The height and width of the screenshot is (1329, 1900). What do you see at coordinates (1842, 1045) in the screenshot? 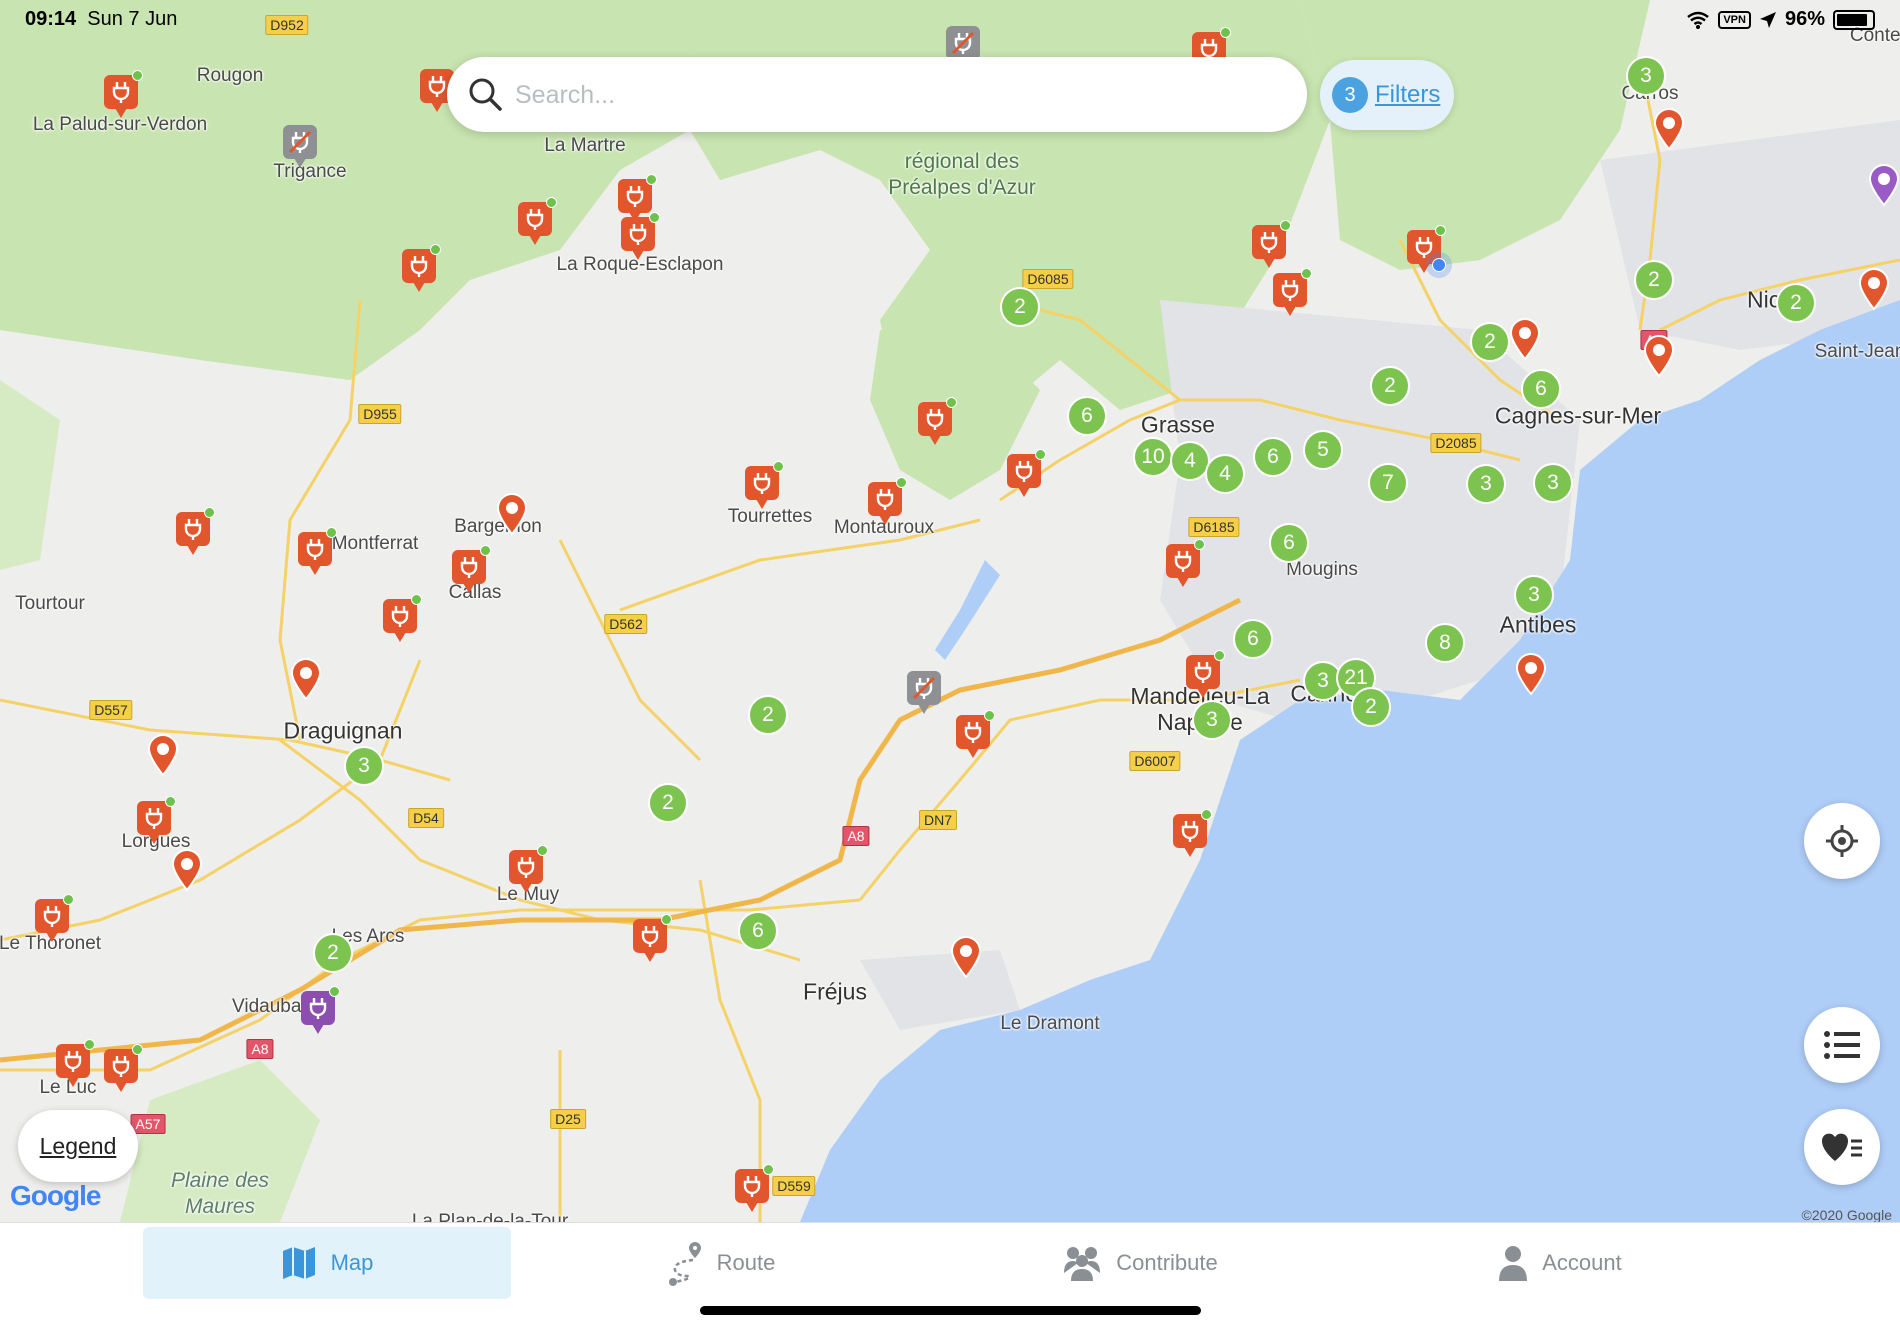
I see `list-view-button` at bounding box center [1842, 1045].